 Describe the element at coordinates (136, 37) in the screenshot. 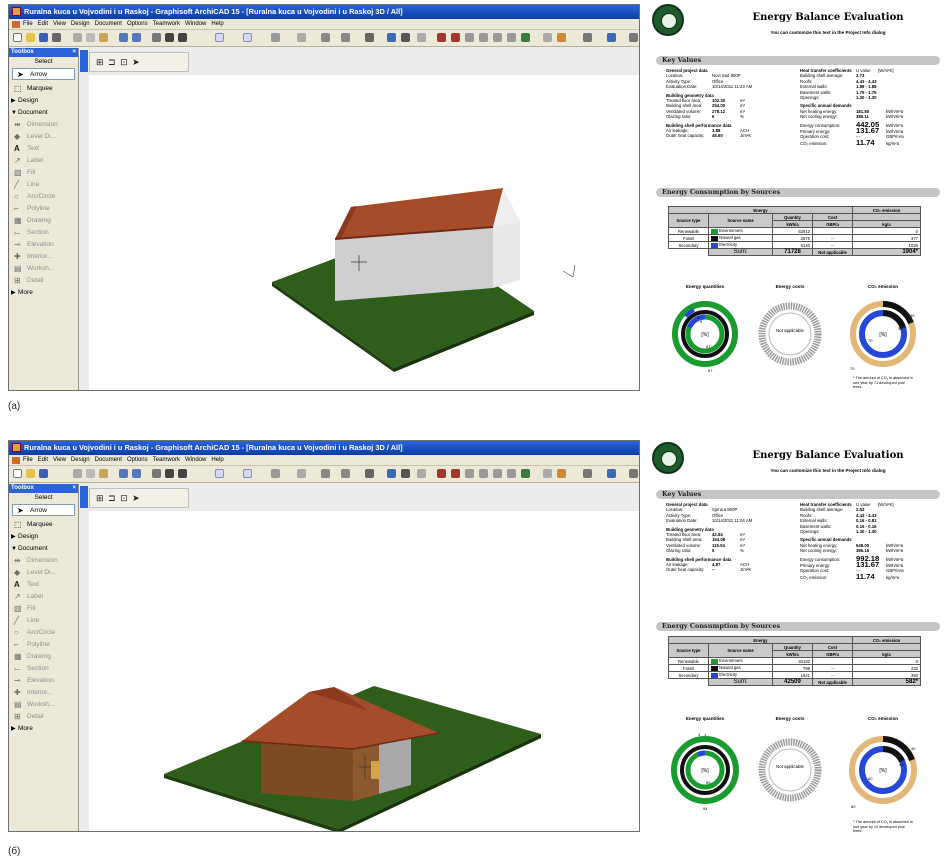

I see `redo-icon` at that location.